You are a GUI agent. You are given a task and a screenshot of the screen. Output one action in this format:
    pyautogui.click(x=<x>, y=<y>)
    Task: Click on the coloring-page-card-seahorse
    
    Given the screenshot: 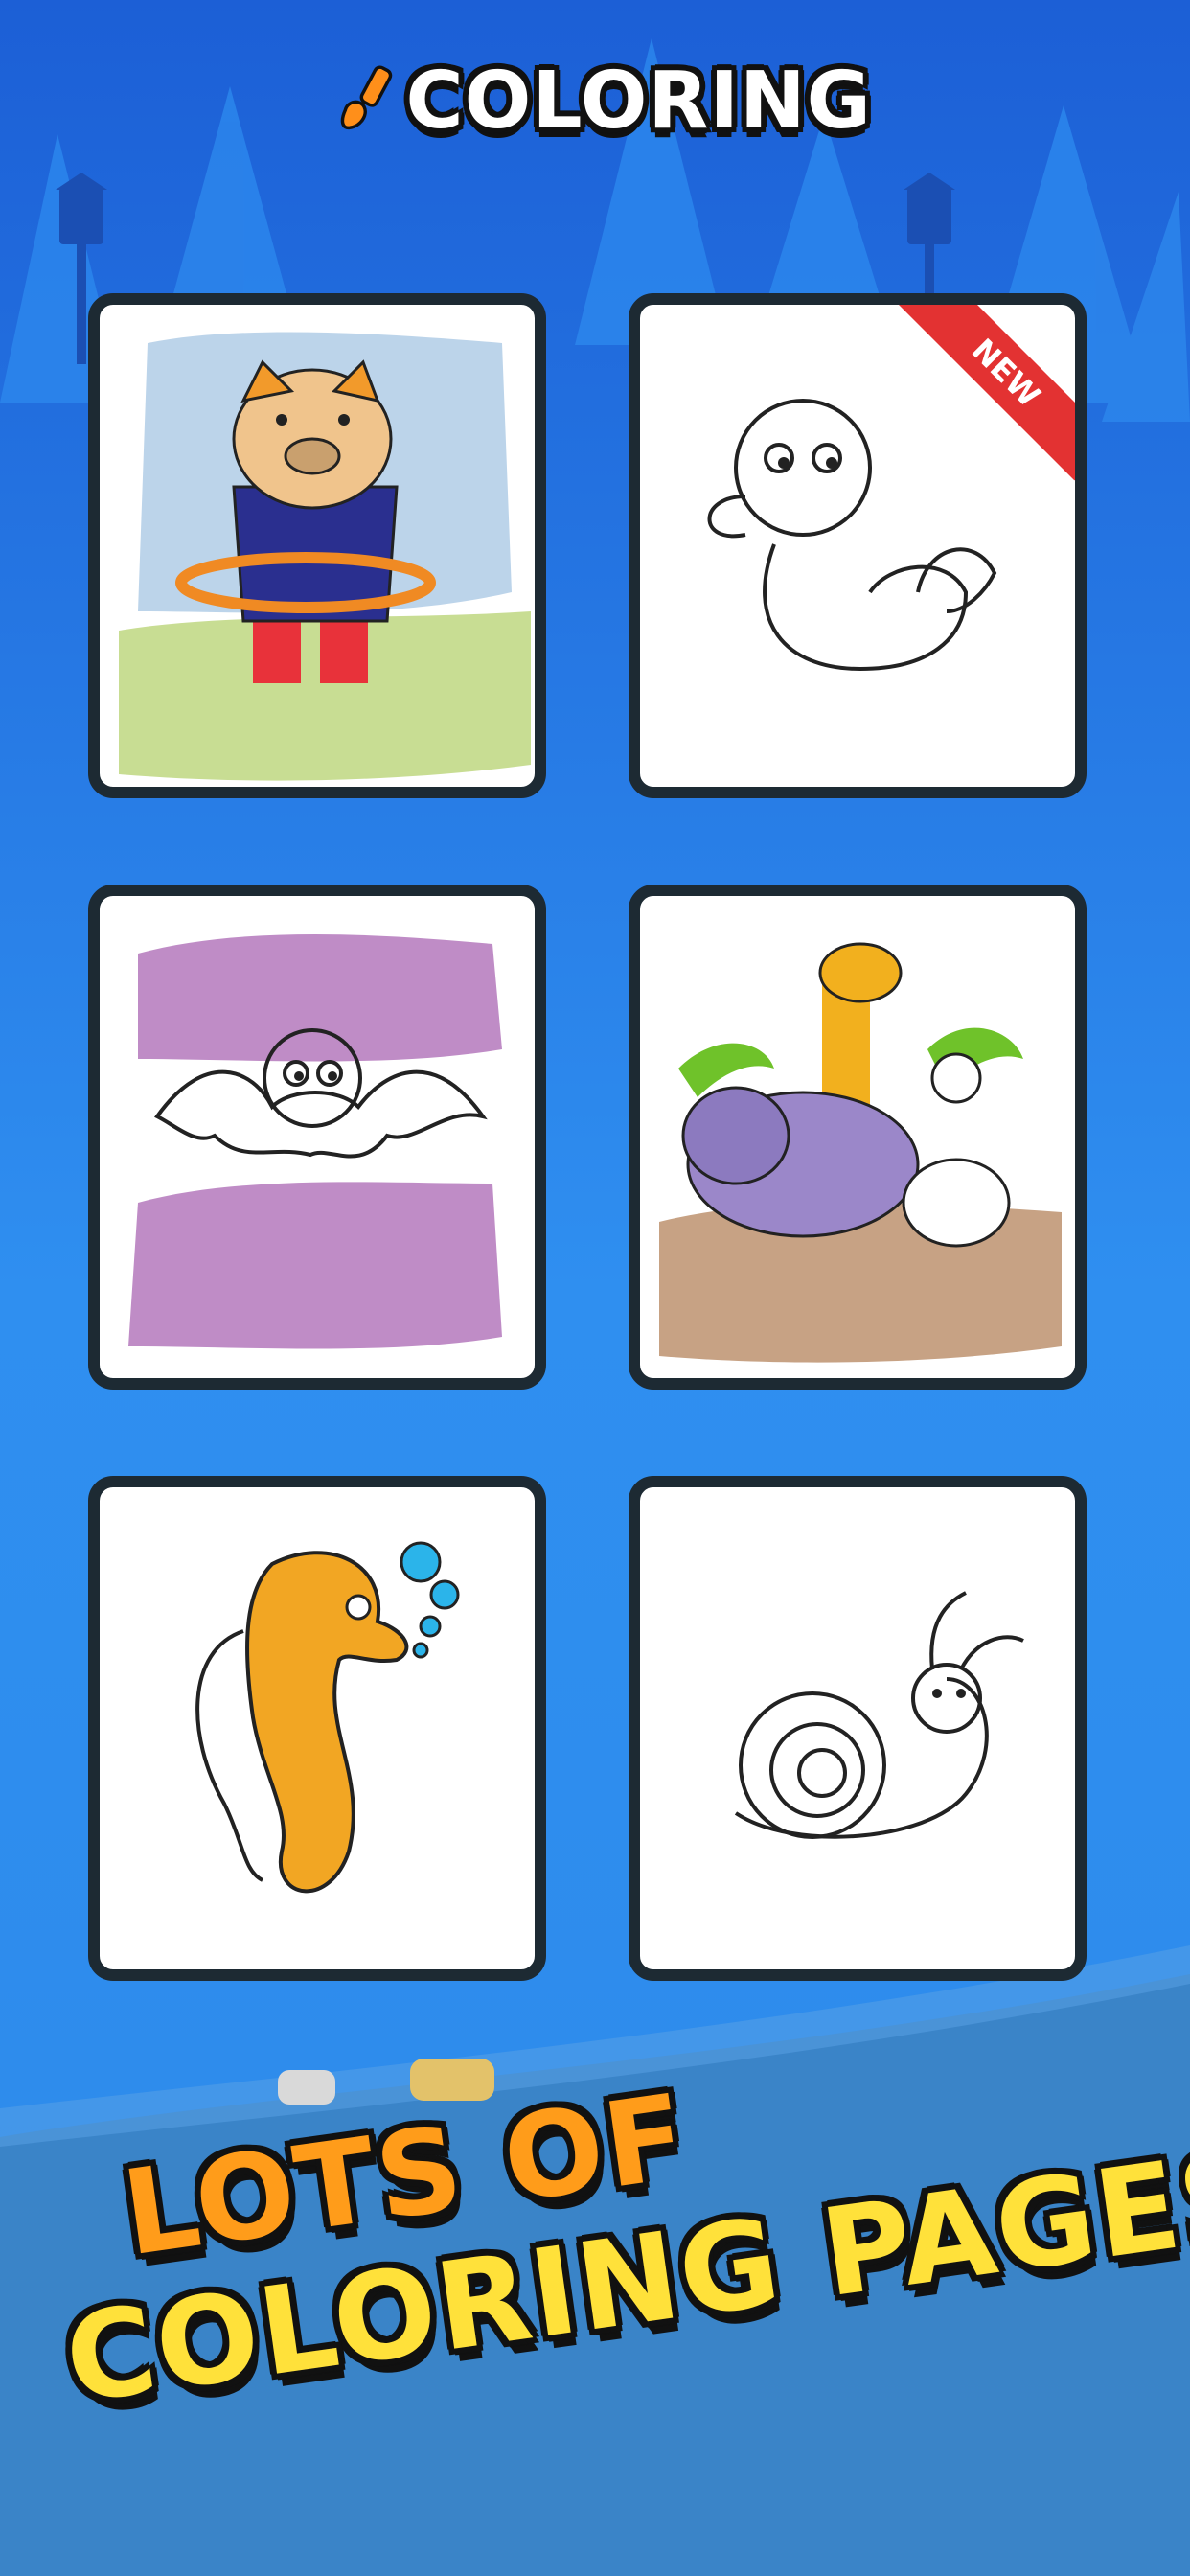 What is the action you would take?
    pyautogui.click(x=317, y=1728)
    